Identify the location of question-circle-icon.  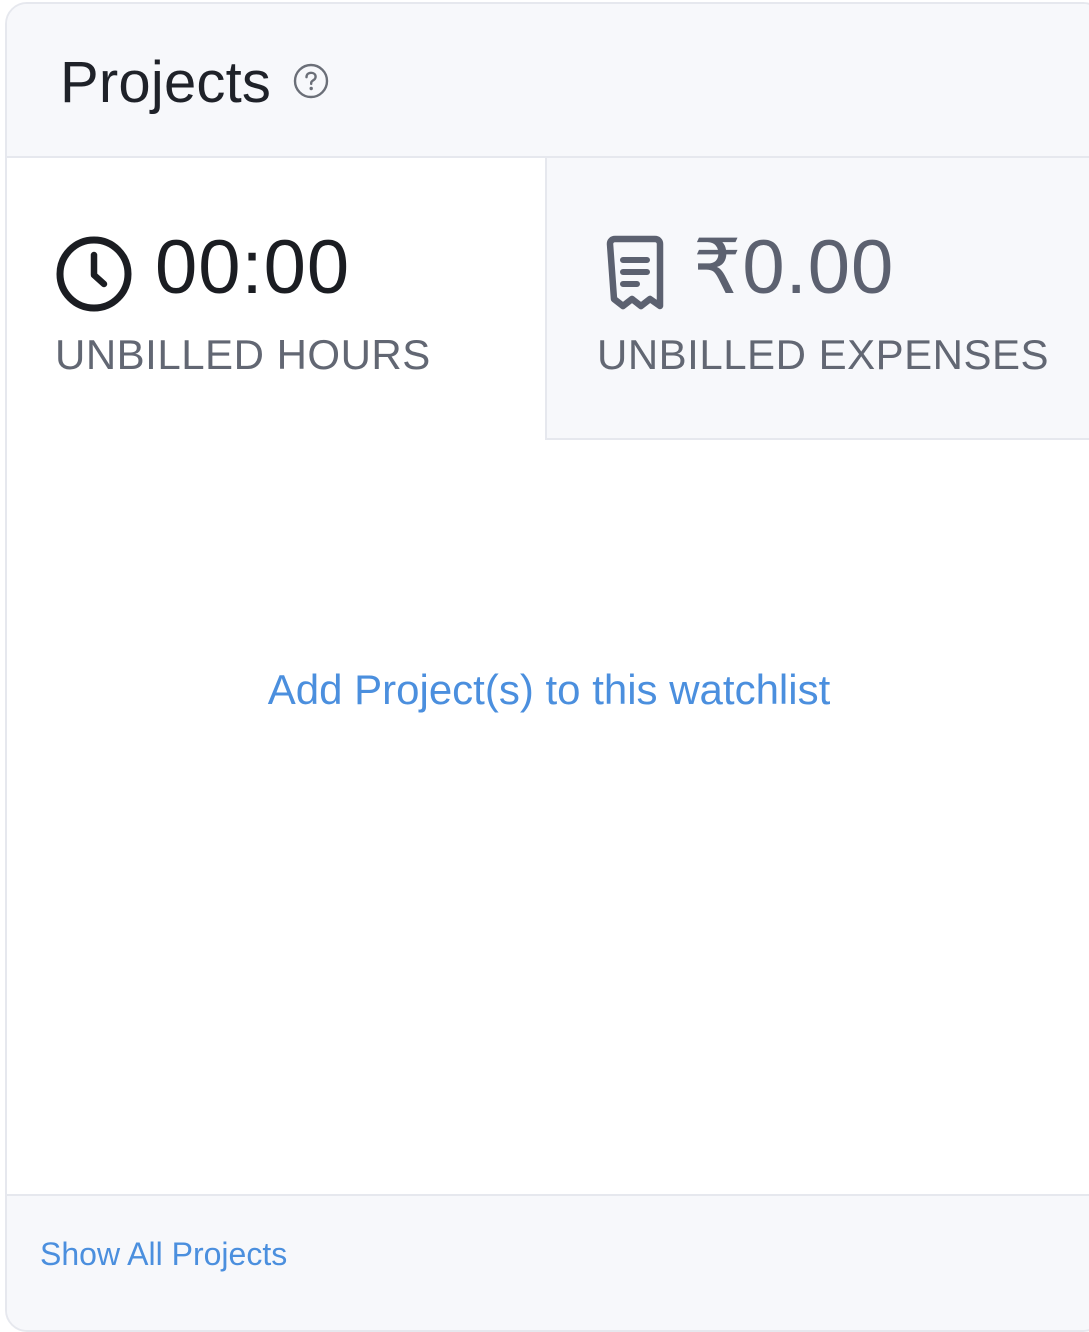
(311, 81).